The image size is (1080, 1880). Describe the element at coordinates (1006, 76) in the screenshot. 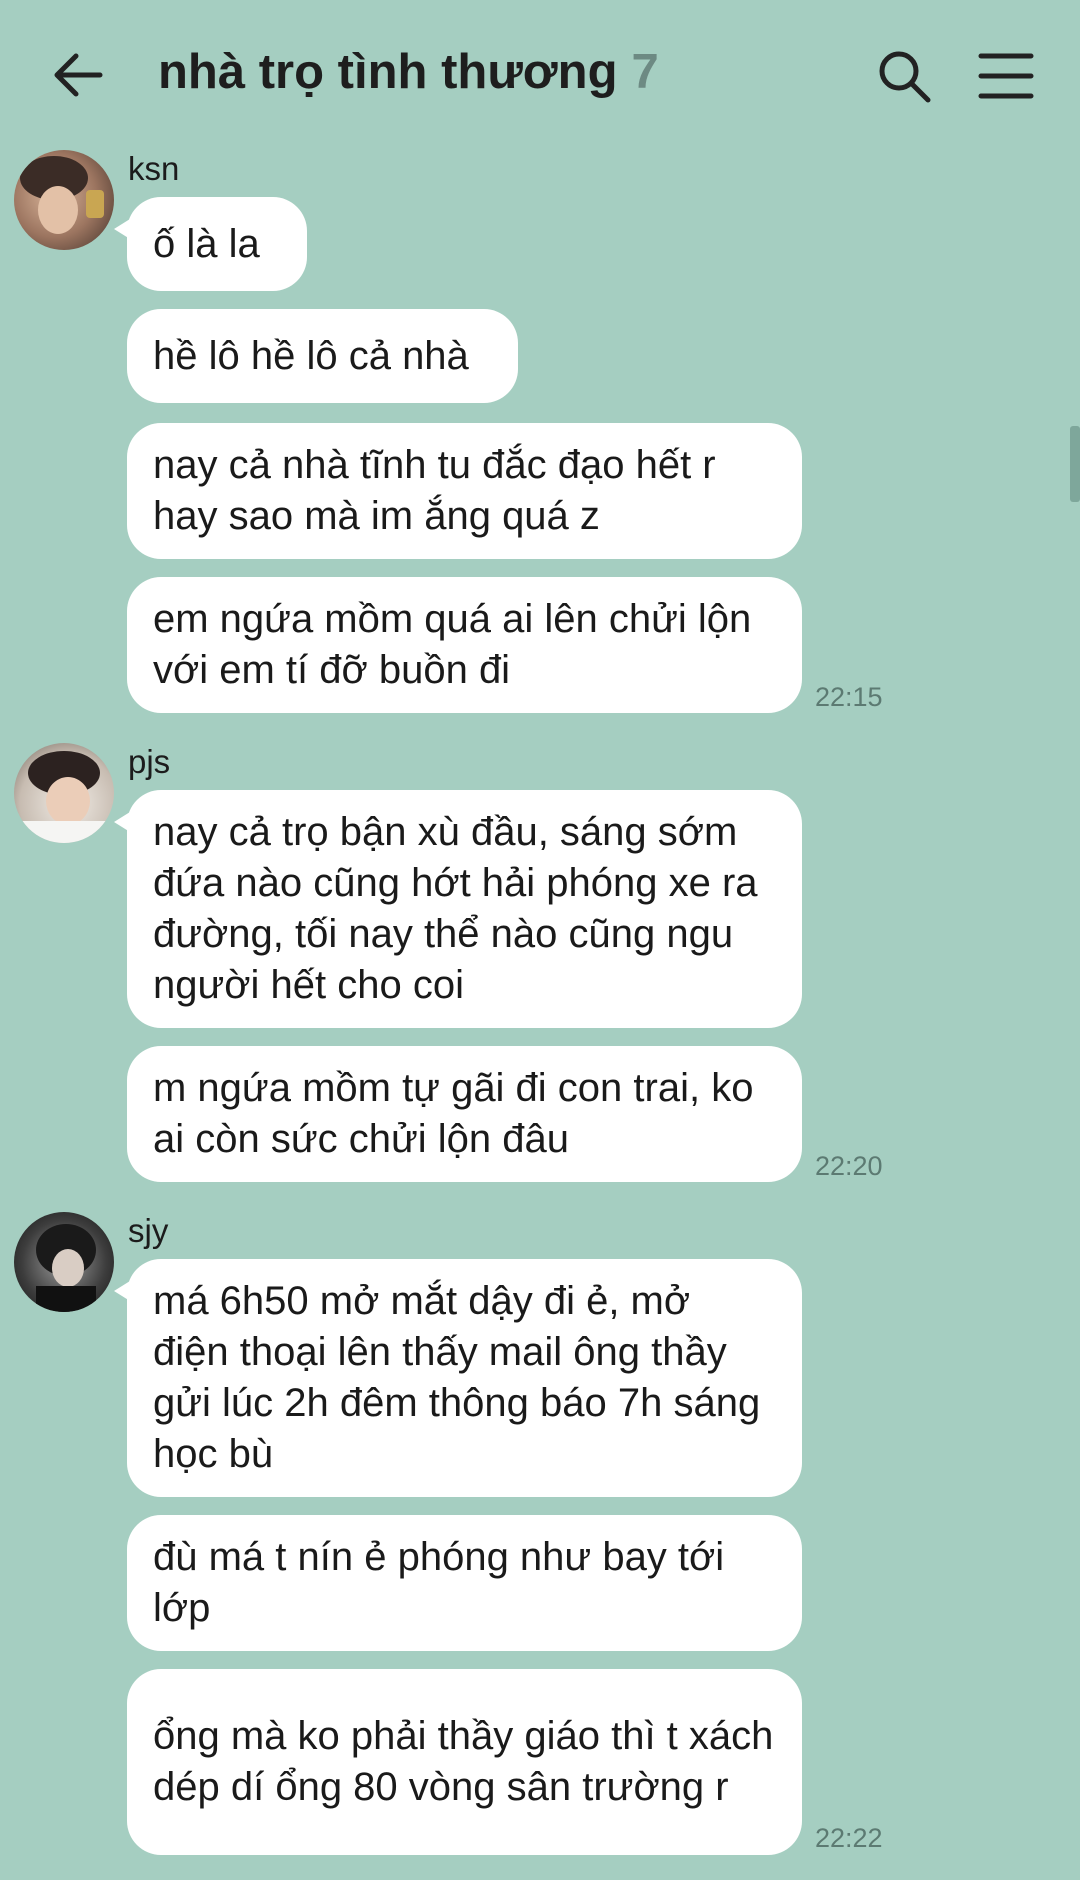

I see `hamburger-menu-icon` at that location.